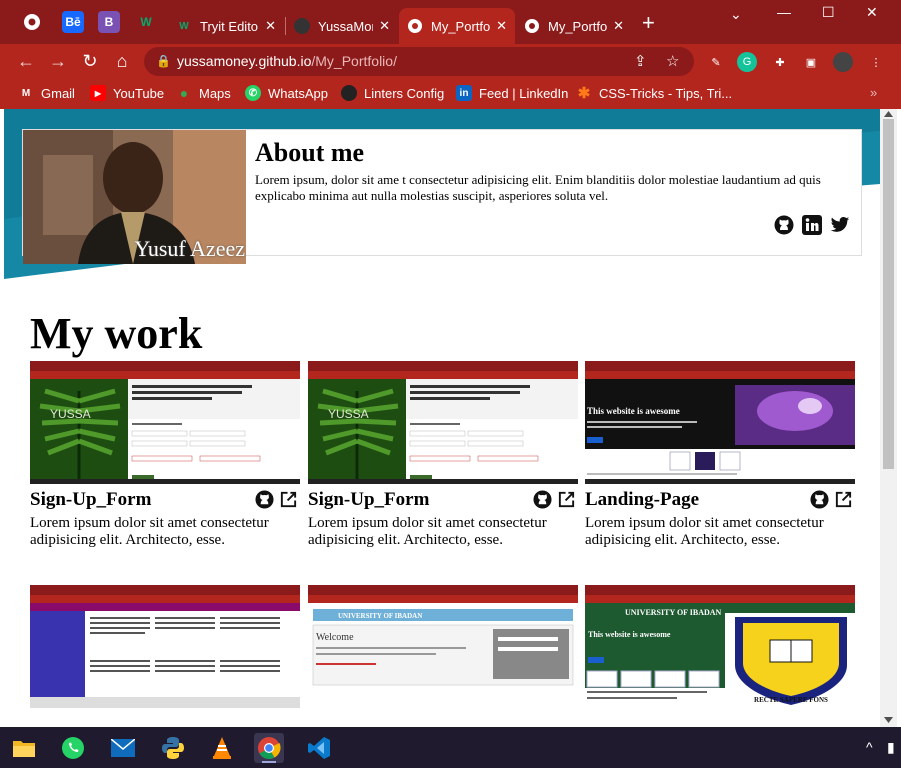  I want to click on tab-github: YussaMon ✕, so click(342, 26).